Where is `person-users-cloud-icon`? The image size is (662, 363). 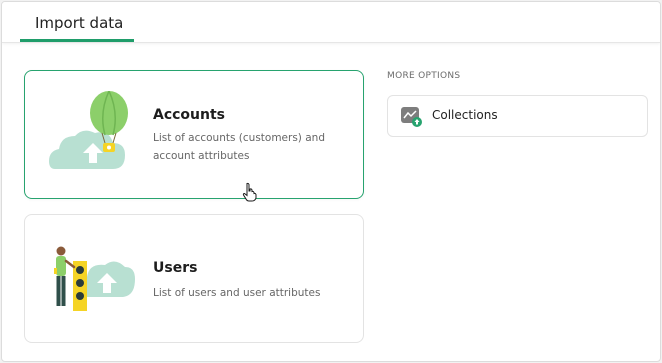 person-users-cloud-icon is located at coordinates (94, 278).